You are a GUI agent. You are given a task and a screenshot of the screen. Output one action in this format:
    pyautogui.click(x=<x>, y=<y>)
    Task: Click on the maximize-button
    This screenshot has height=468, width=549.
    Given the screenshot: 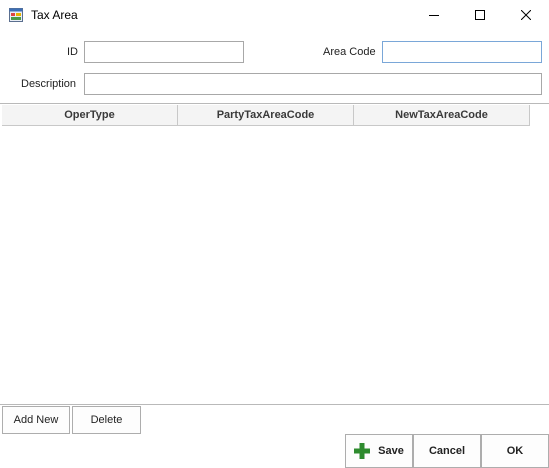 What is the action you would take?
    pyautogui.click(x=480, y=15)
    